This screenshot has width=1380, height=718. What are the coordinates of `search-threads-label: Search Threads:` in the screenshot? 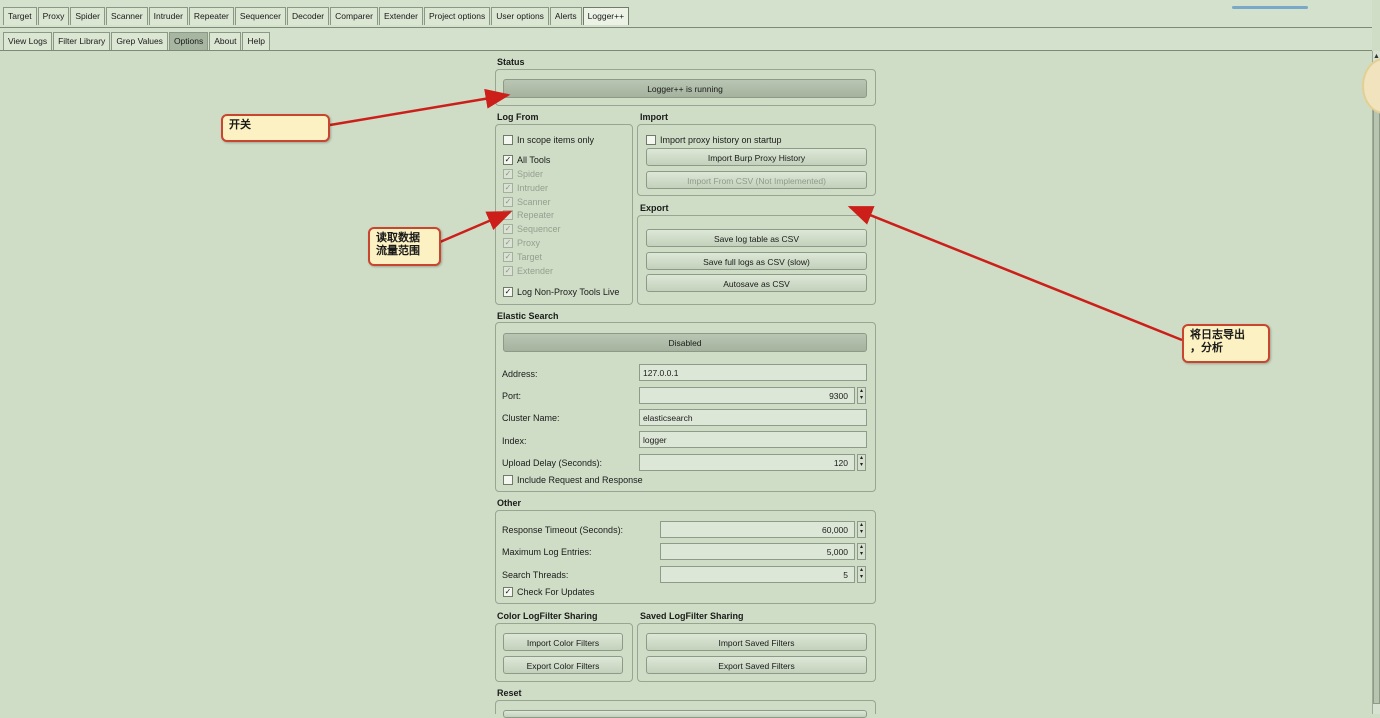 It's located at (535, 575).